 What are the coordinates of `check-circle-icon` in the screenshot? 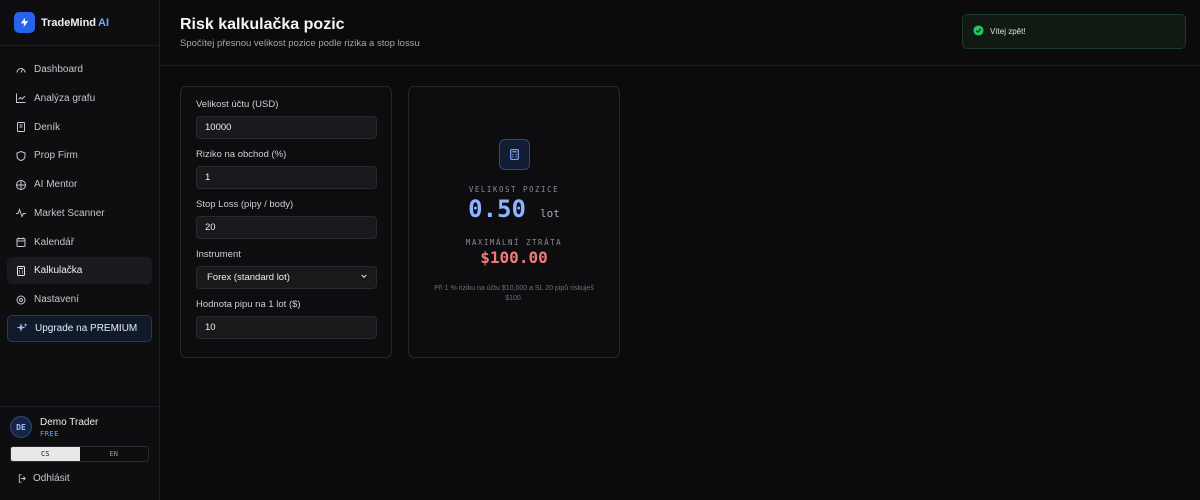 It's located at (978, 32).